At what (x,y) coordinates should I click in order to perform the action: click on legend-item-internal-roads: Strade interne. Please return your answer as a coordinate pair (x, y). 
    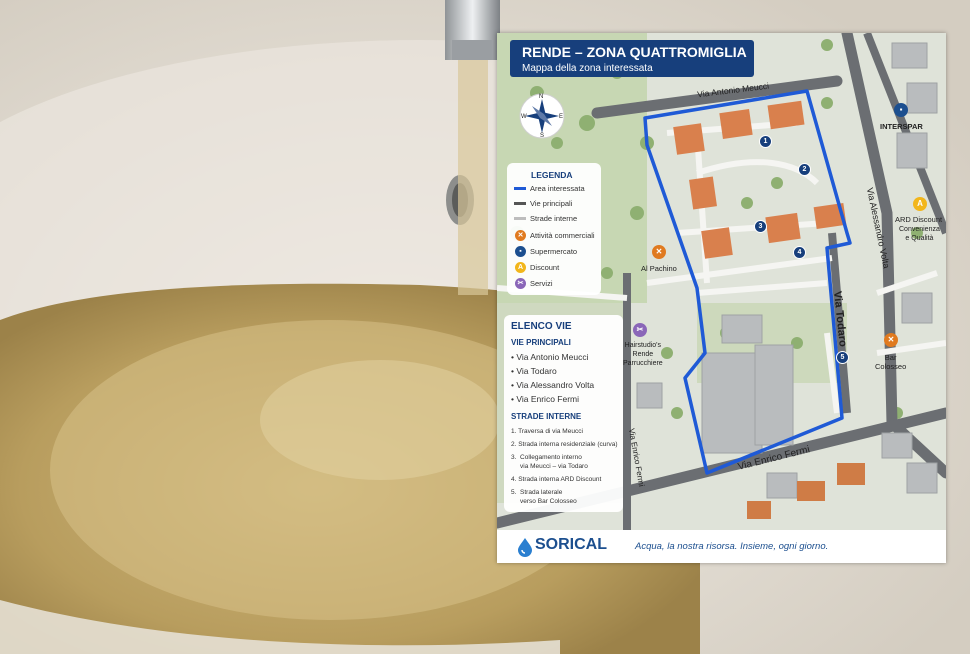
    Looking at the image, I should click on (558, 219).